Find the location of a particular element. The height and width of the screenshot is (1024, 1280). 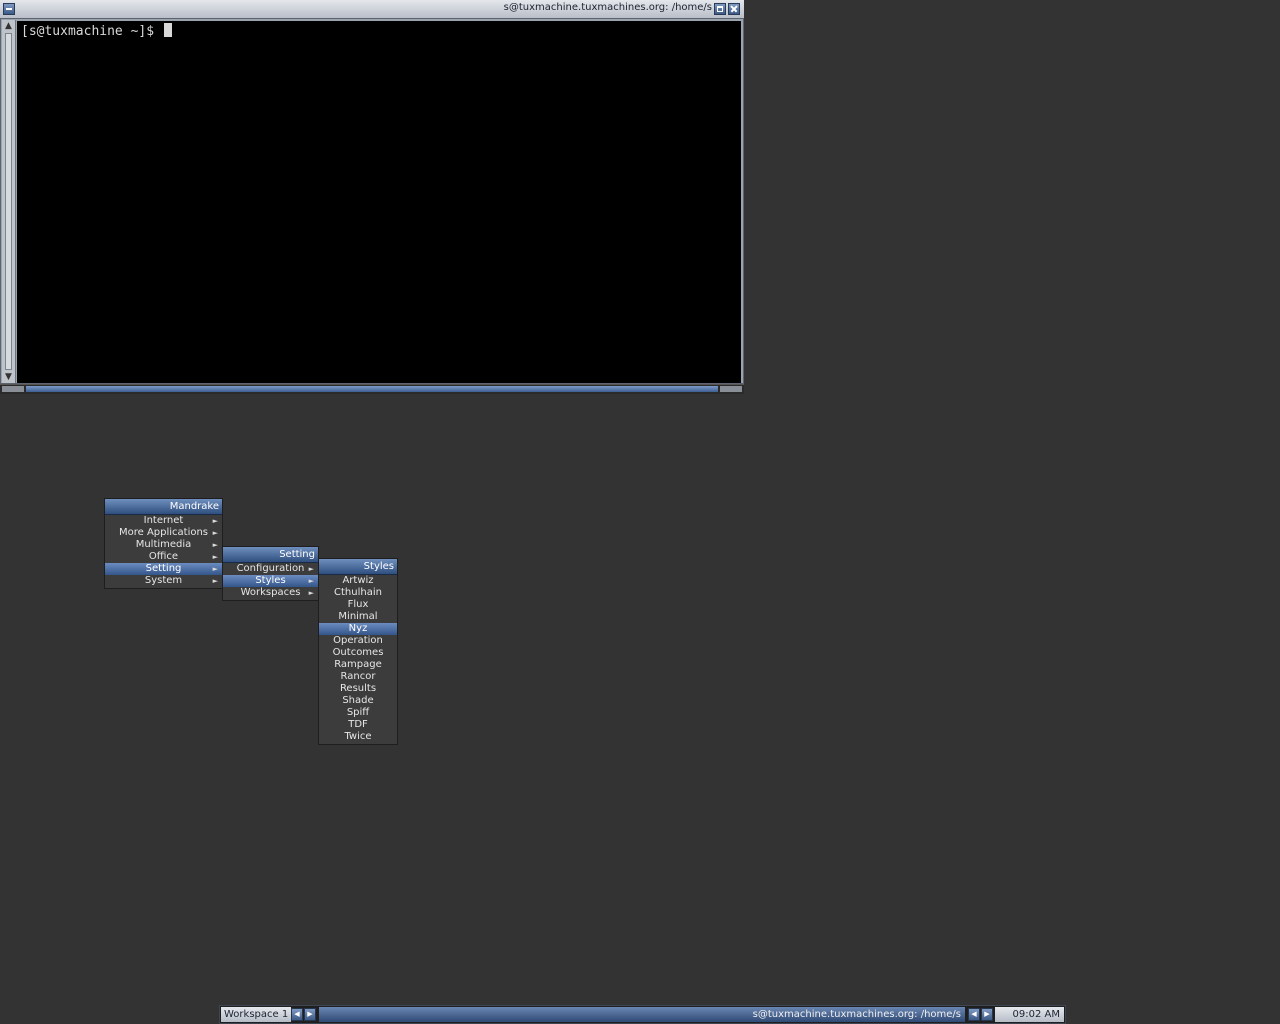

menu-item-setting: Setting ► is located at coordinates (163, 569).